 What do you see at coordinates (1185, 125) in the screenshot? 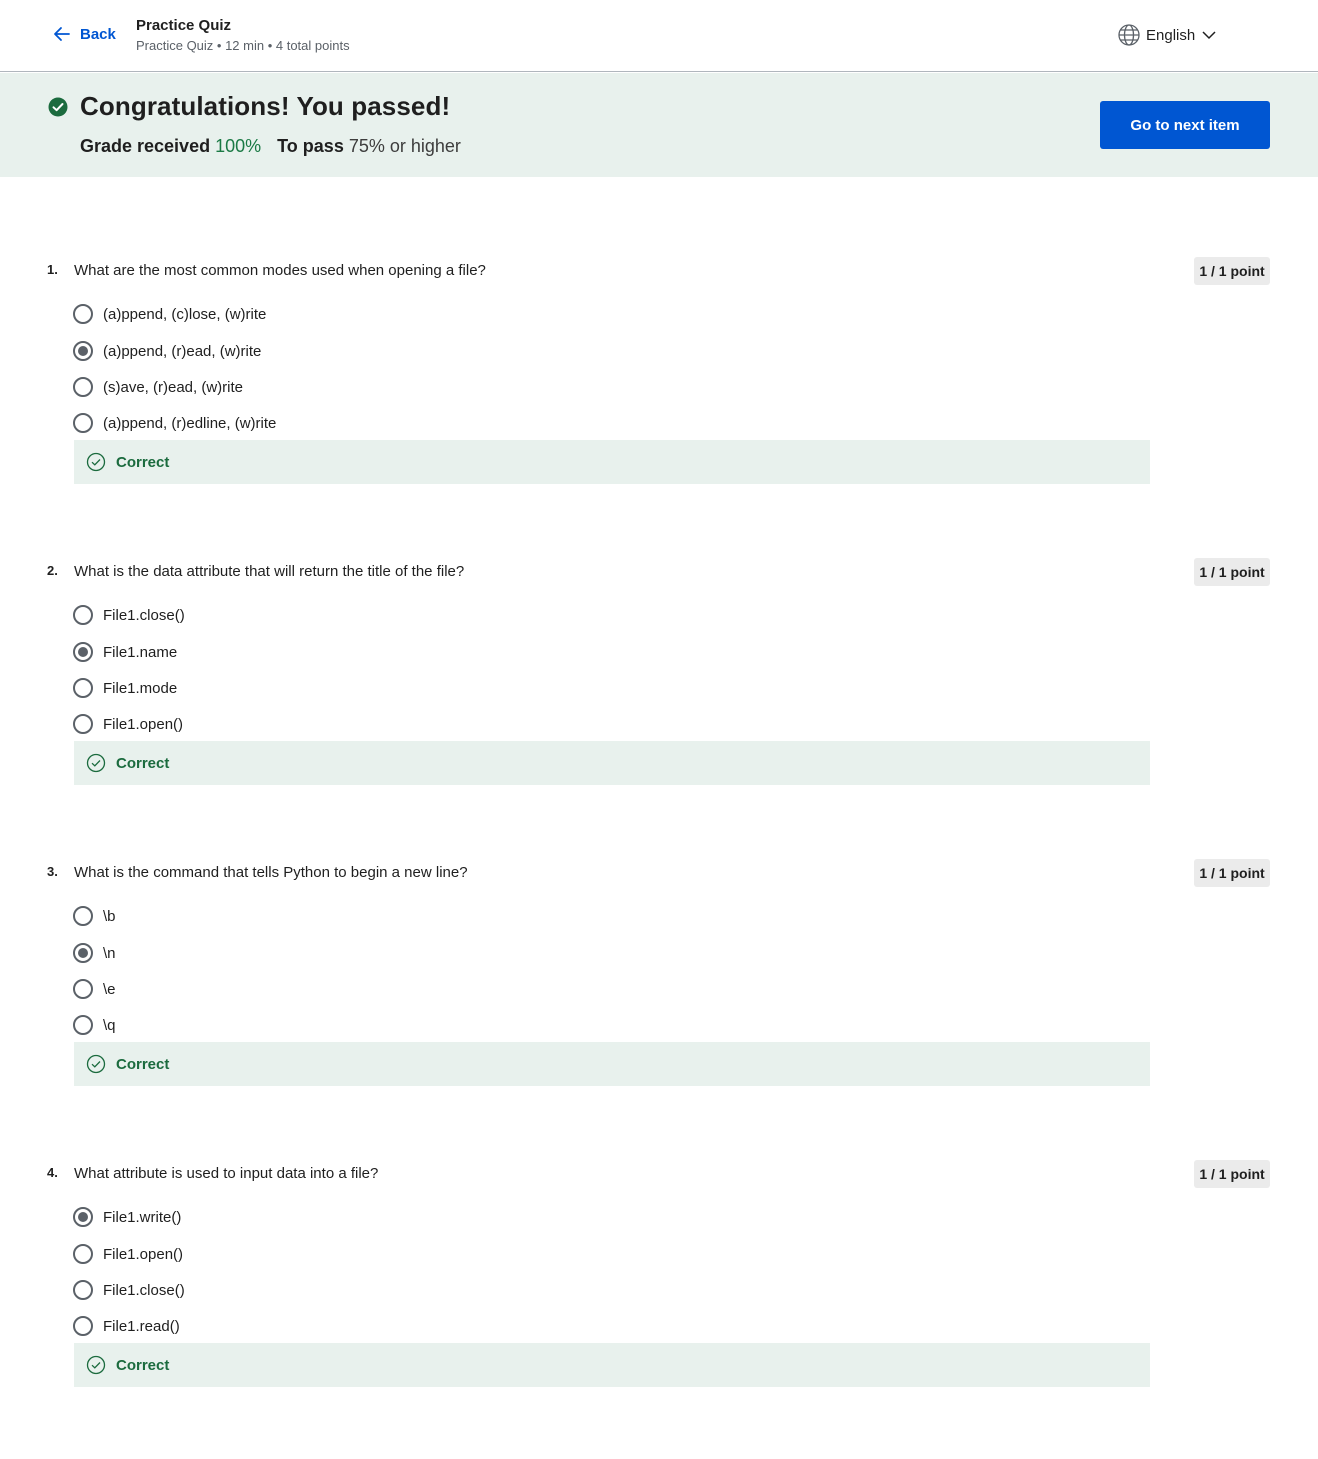
I see `go-to-next-item-button: Go to next item` at bounding box center [1185, 125].